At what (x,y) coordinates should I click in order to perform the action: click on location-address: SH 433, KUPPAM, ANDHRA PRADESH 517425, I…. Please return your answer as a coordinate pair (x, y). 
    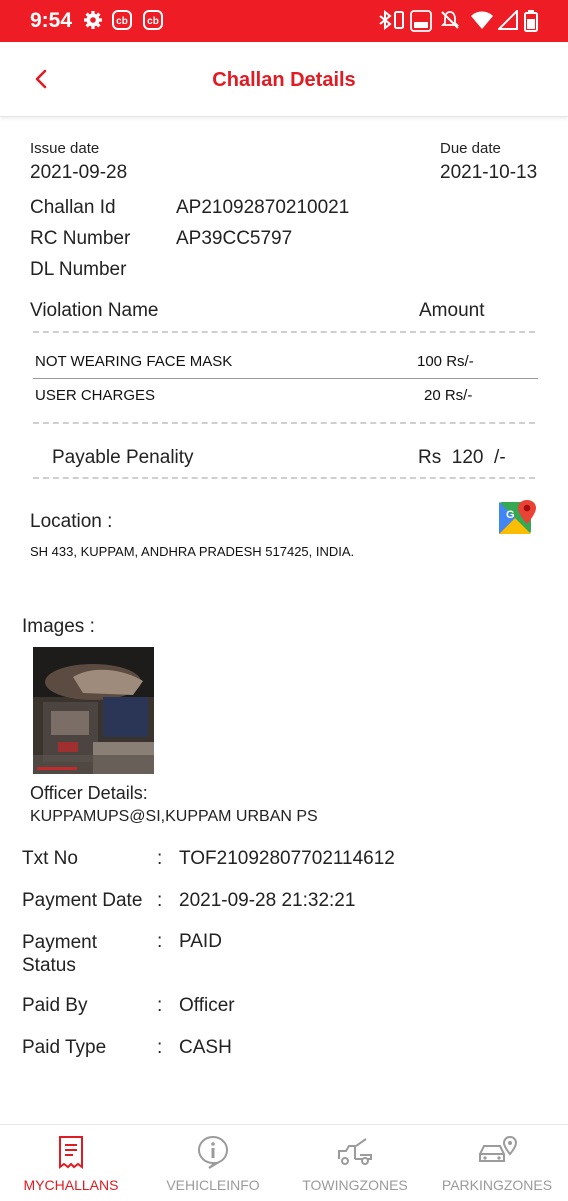
    Looking at the image, I should click on (192, 551).